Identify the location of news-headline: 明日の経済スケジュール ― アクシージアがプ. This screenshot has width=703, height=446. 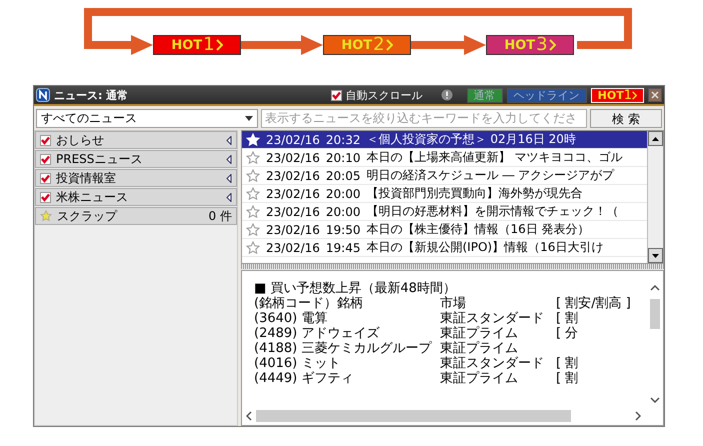
(490, 175).